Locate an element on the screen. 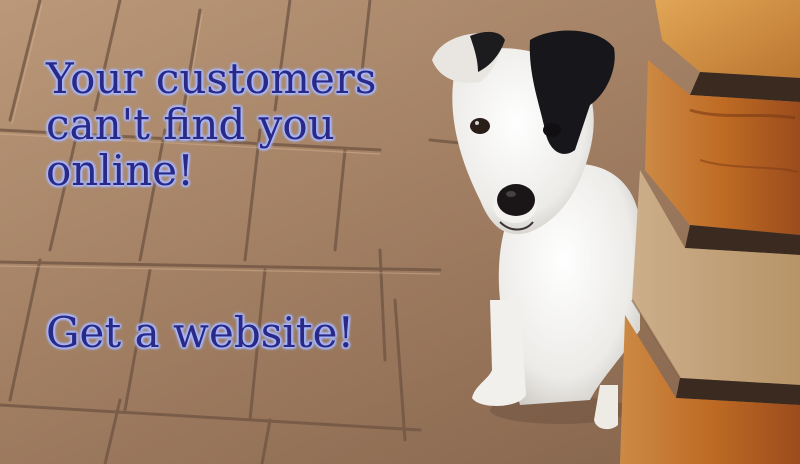  headline-line: Your customers is located at coordinates (211, 78).